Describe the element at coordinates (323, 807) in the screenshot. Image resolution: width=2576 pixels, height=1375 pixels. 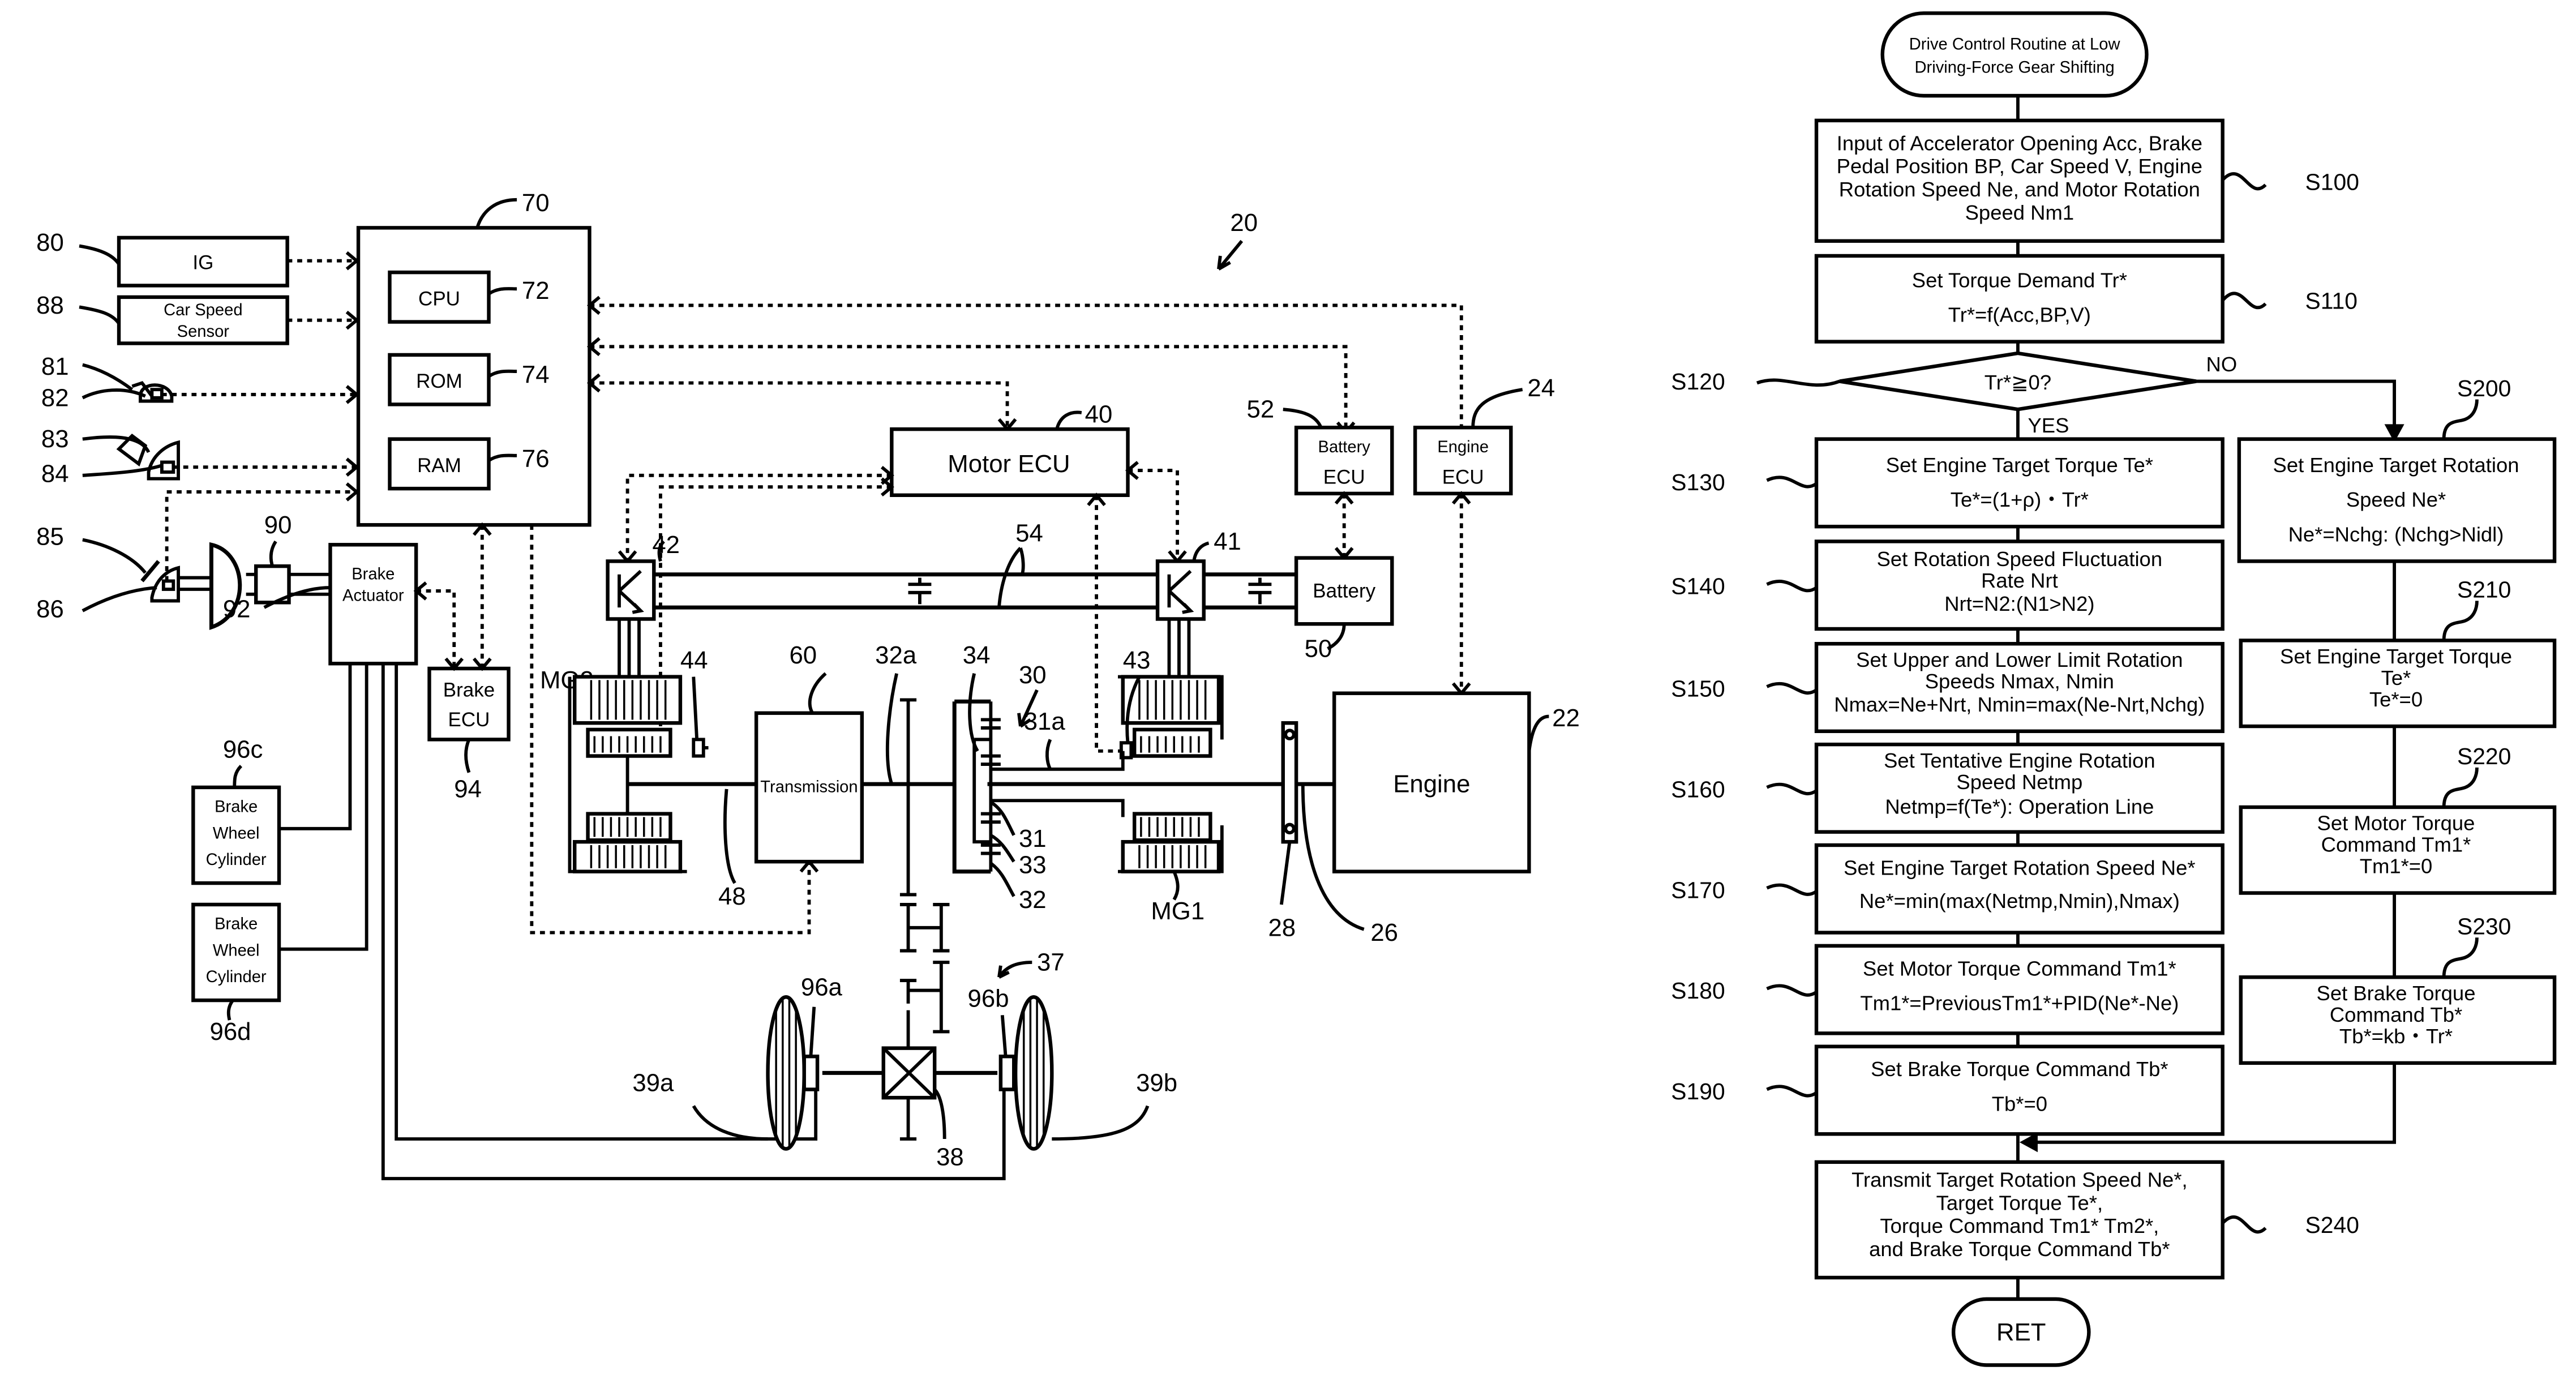
I see `line-to-96d` at that location.